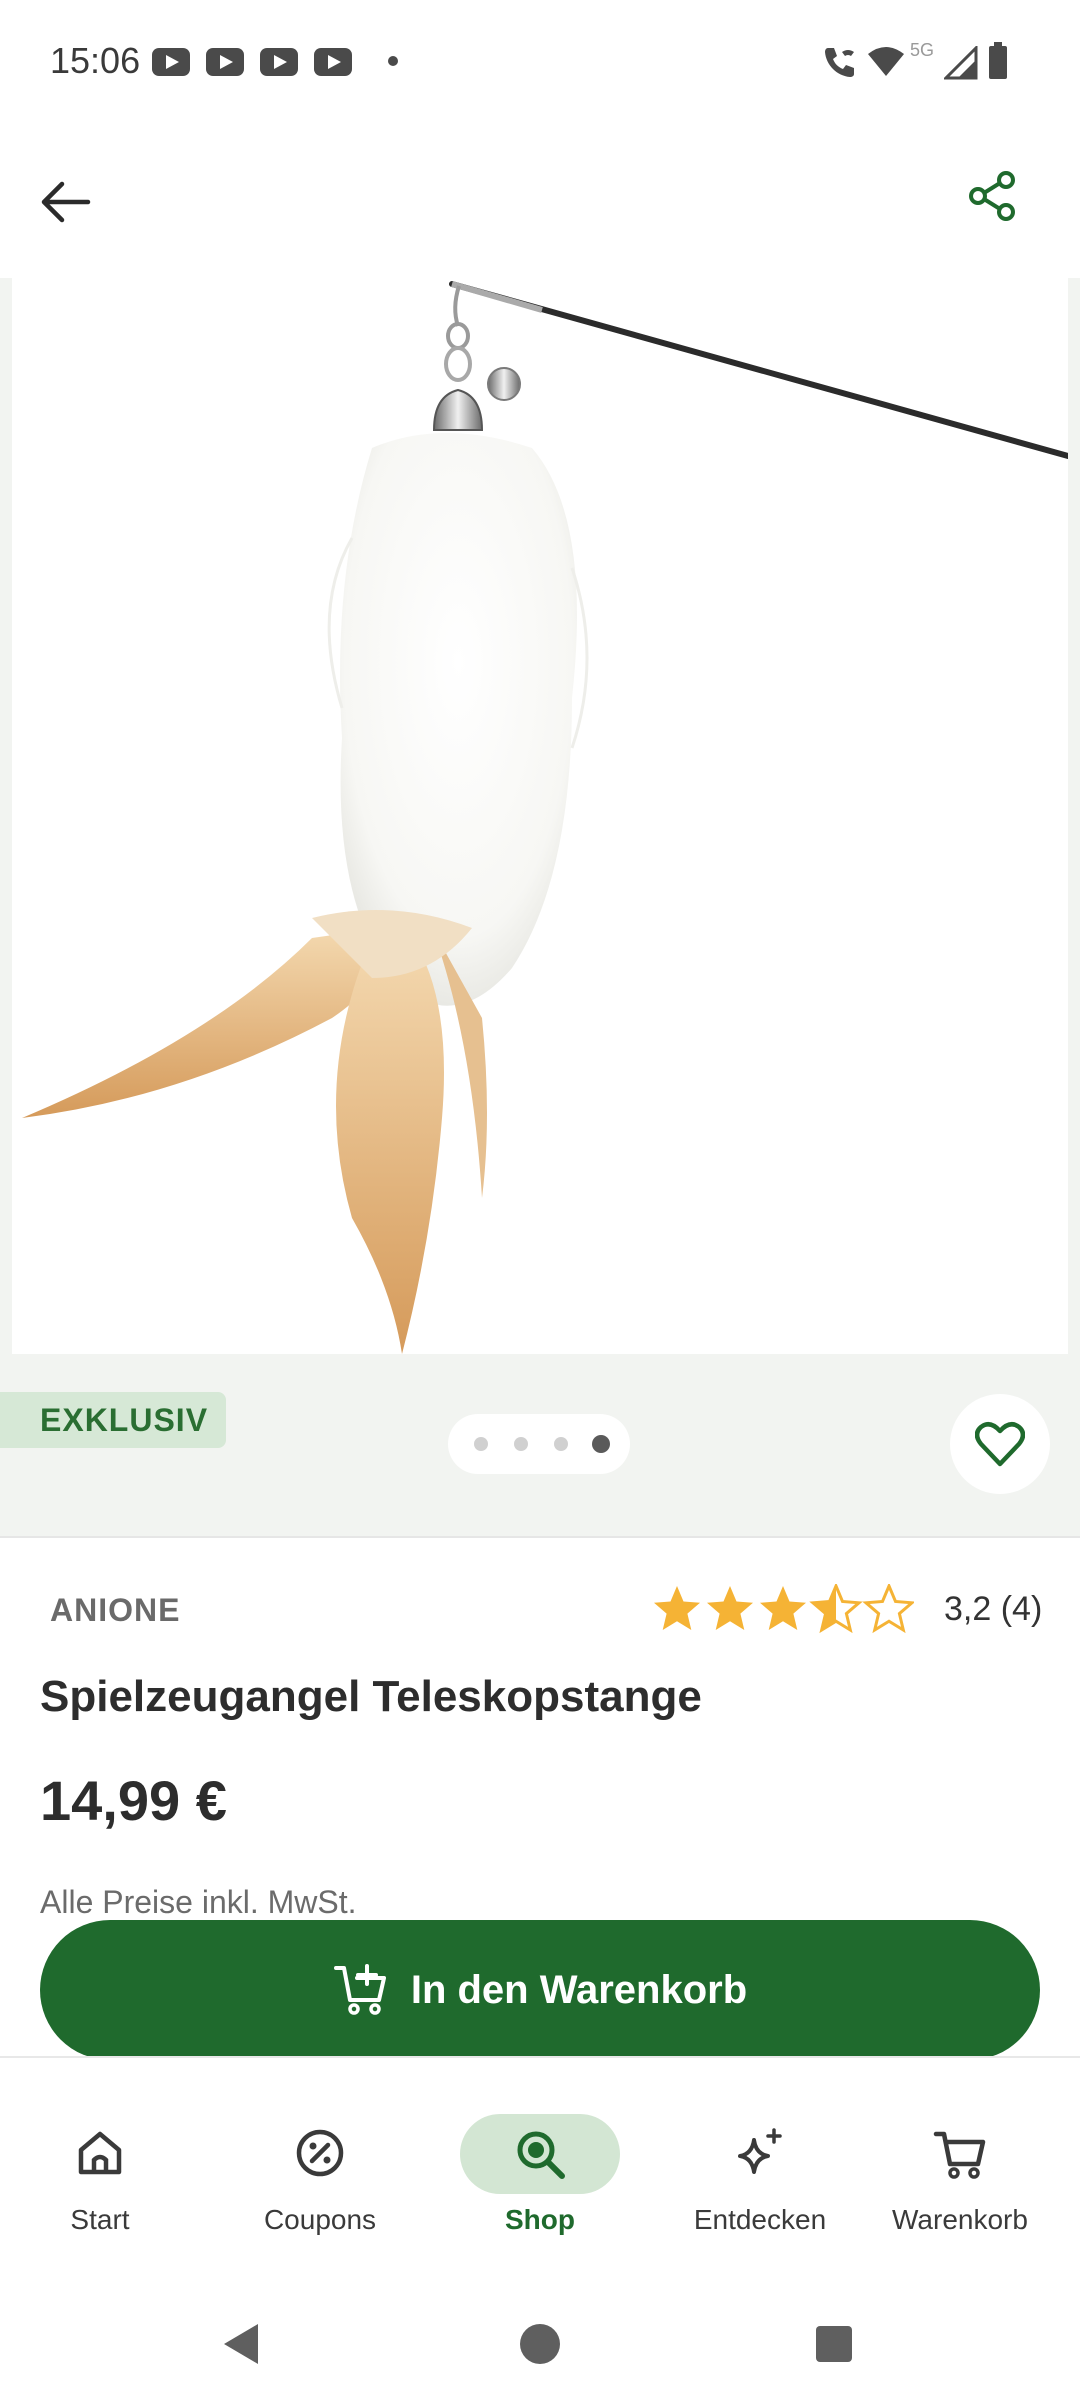  I want to click on nav-label-entdecken: Entdecken, so click(760, 2219).